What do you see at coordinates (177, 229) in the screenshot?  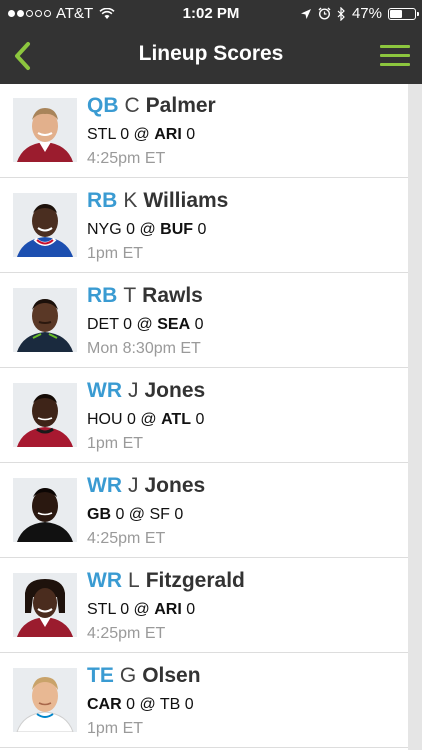 I see `home-team: BUF` at bounding box center [177, 229].